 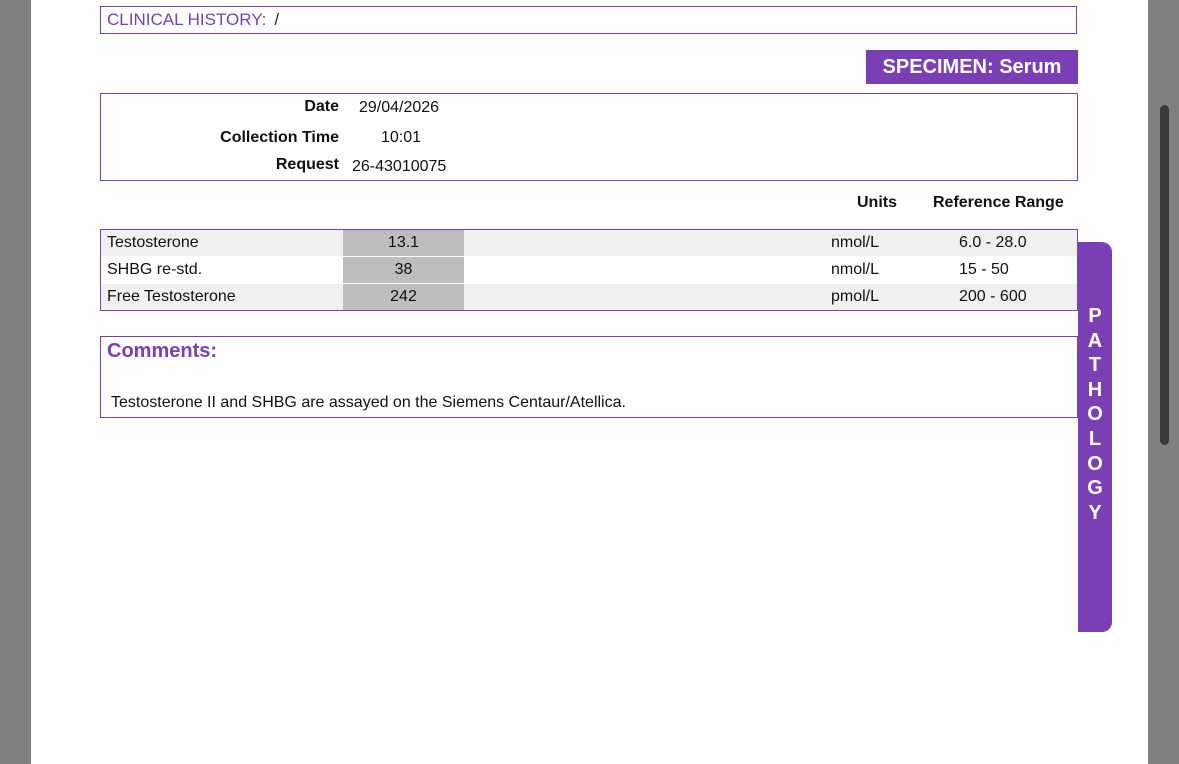 What do you see at coordinates (155, 269) in the screenshot?
I see `test-name: SHBG re-std.` at bounding box center [155, 269].